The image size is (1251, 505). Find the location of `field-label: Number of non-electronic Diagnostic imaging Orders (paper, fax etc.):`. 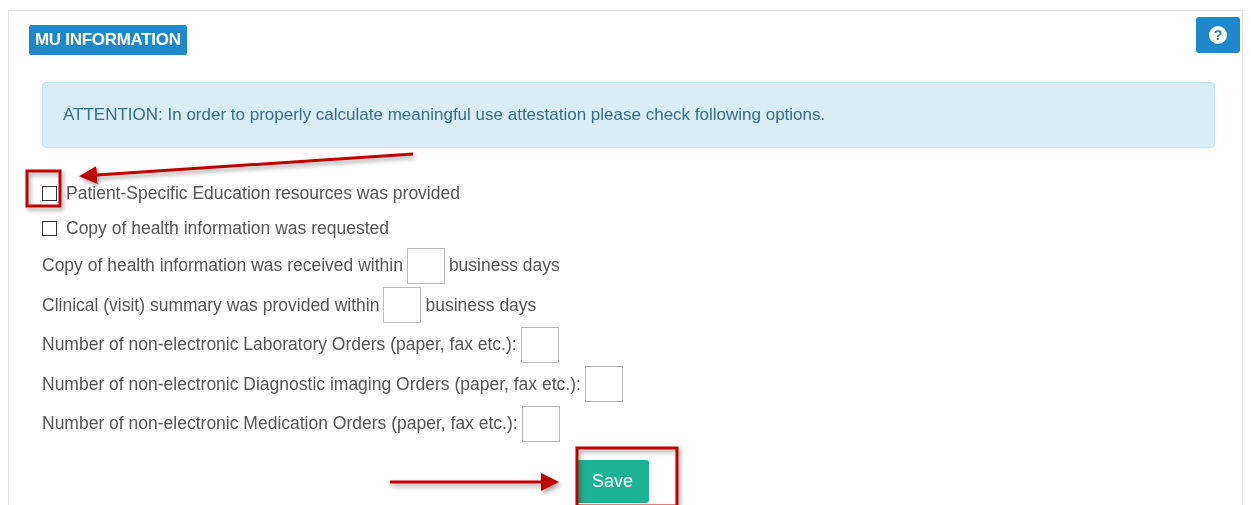

field-label: Number of non-electronic Diagnostic imaging Orders (paper, fax etc.): is located at coordinates (311, 384).